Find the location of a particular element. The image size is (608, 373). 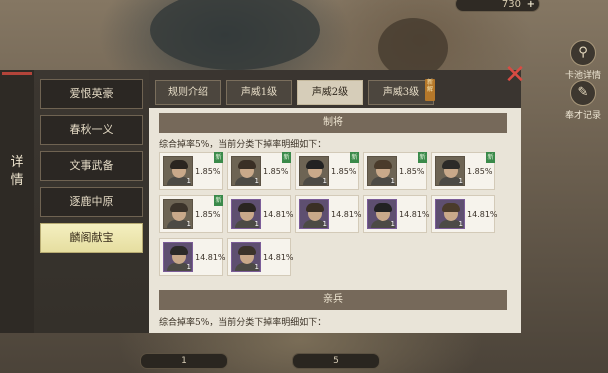

bottom-counter-2-value: 5 is located at coordinates (336, 361).